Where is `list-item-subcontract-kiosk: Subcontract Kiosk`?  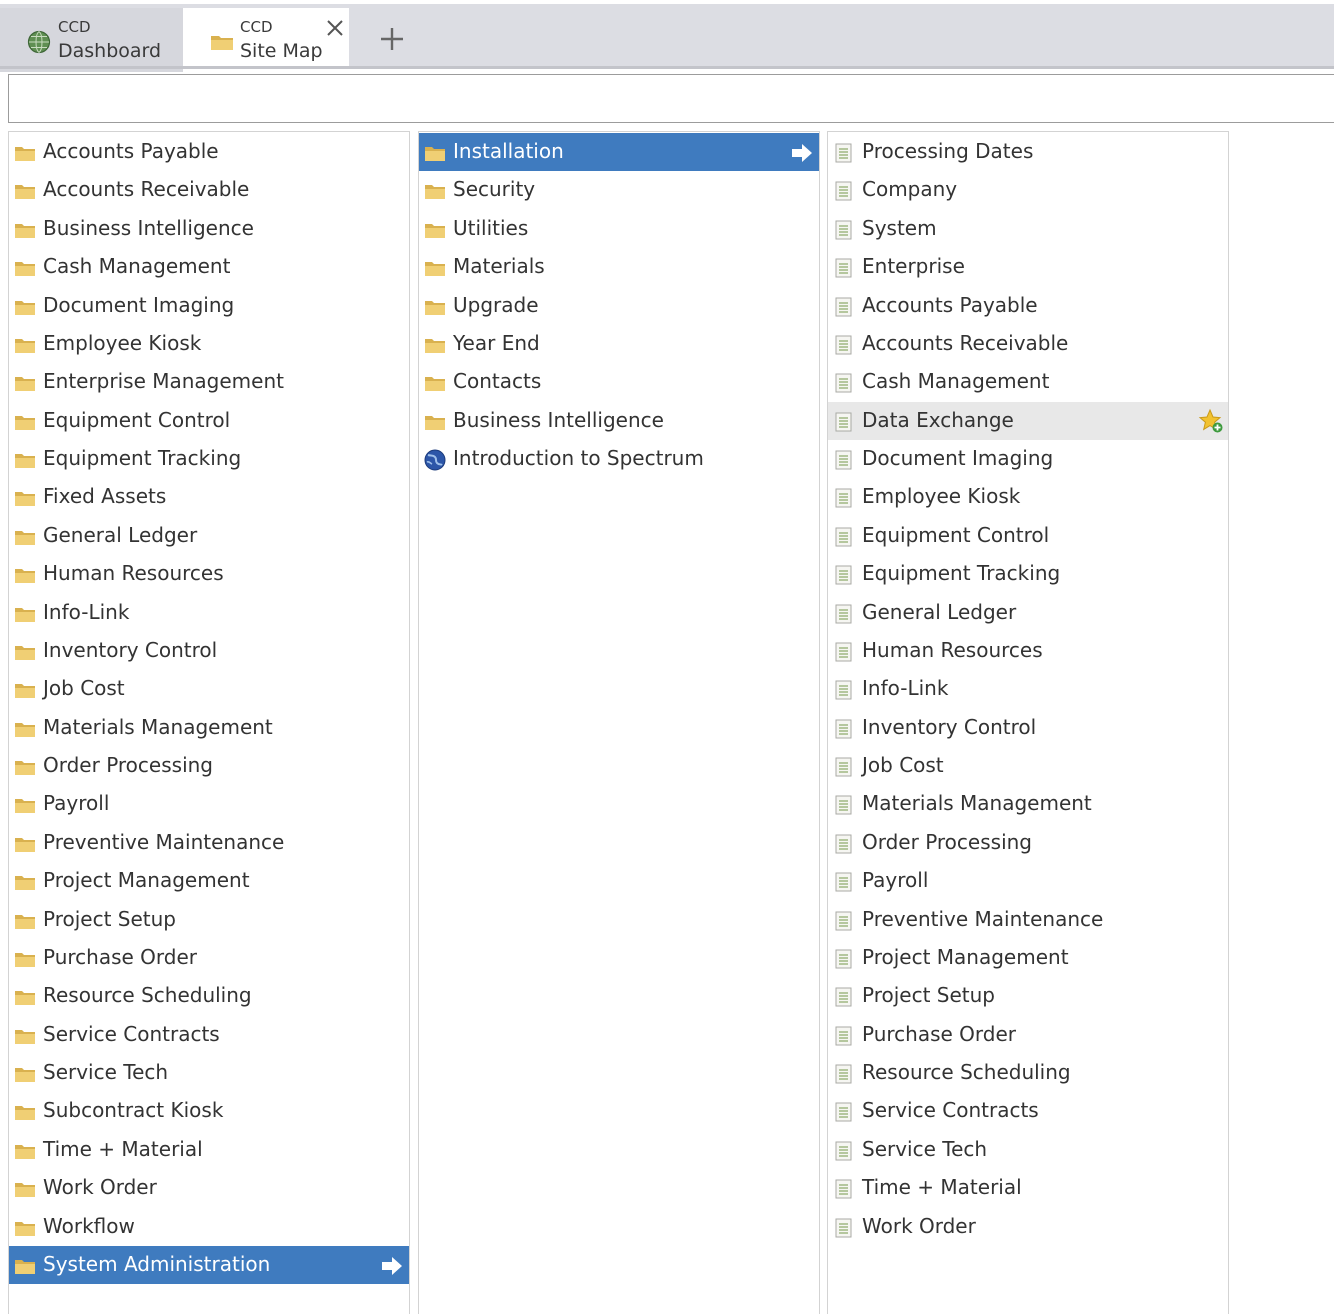 list-item-subcontract-kiosk: Subcontract Kiosk is located at coordinates (209, 1111).